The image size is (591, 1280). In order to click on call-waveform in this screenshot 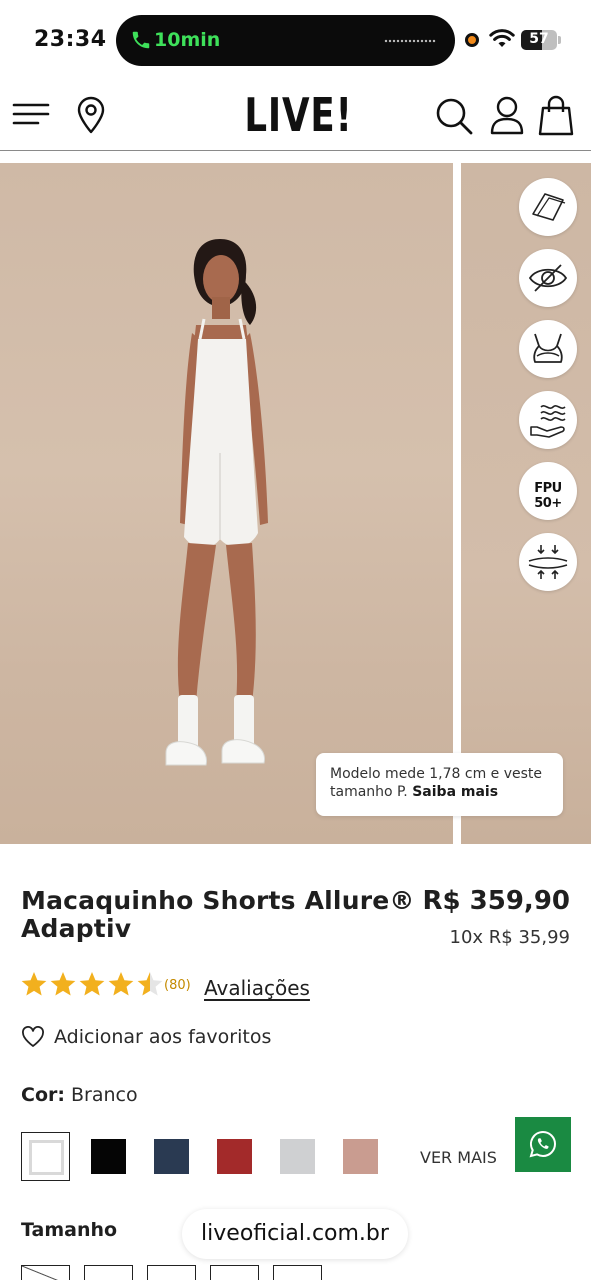, I will do `click(410, 41)`.